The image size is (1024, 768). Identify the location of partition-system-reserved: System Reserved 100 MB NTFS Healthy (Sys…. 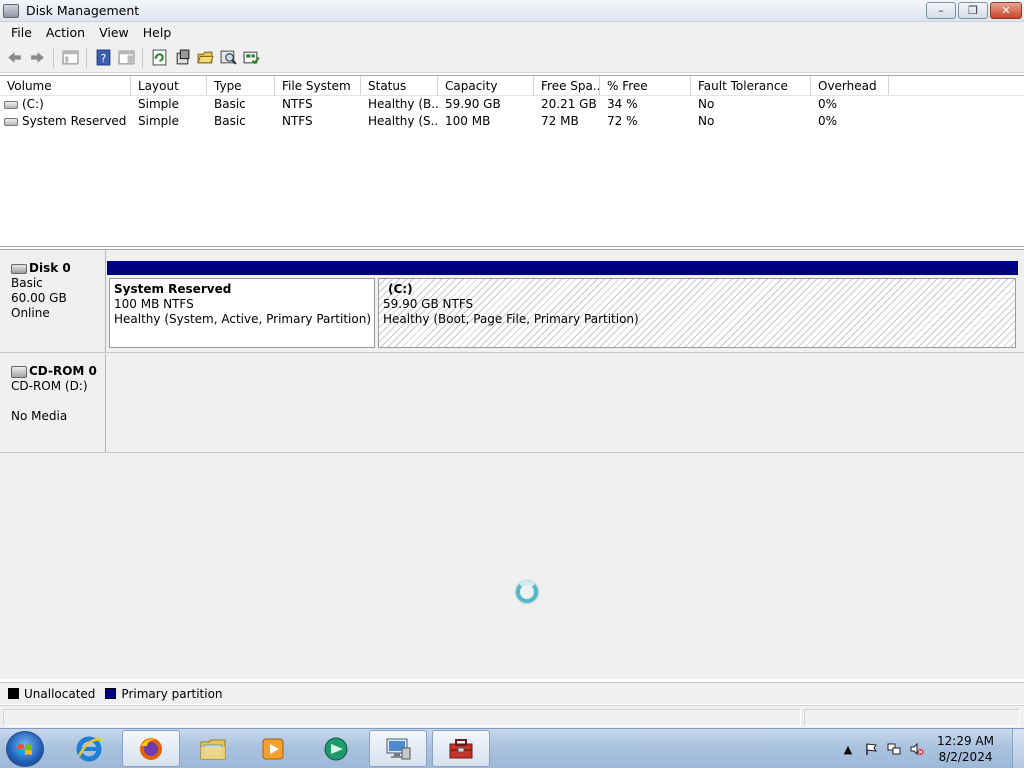
(241, 305).